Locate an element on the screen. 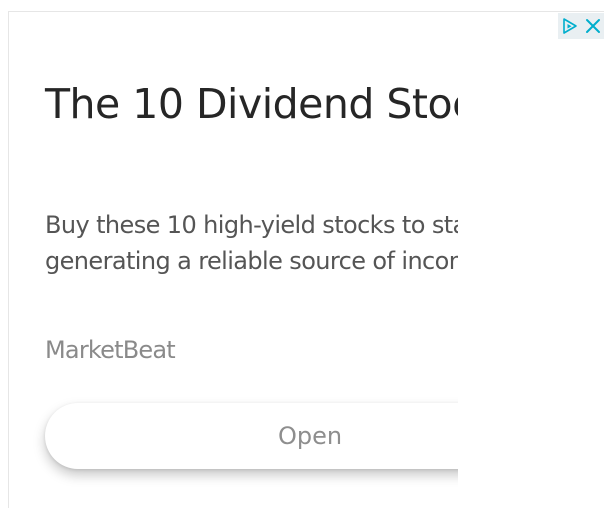  adchoices-badge is located at coordinates (581, 26).